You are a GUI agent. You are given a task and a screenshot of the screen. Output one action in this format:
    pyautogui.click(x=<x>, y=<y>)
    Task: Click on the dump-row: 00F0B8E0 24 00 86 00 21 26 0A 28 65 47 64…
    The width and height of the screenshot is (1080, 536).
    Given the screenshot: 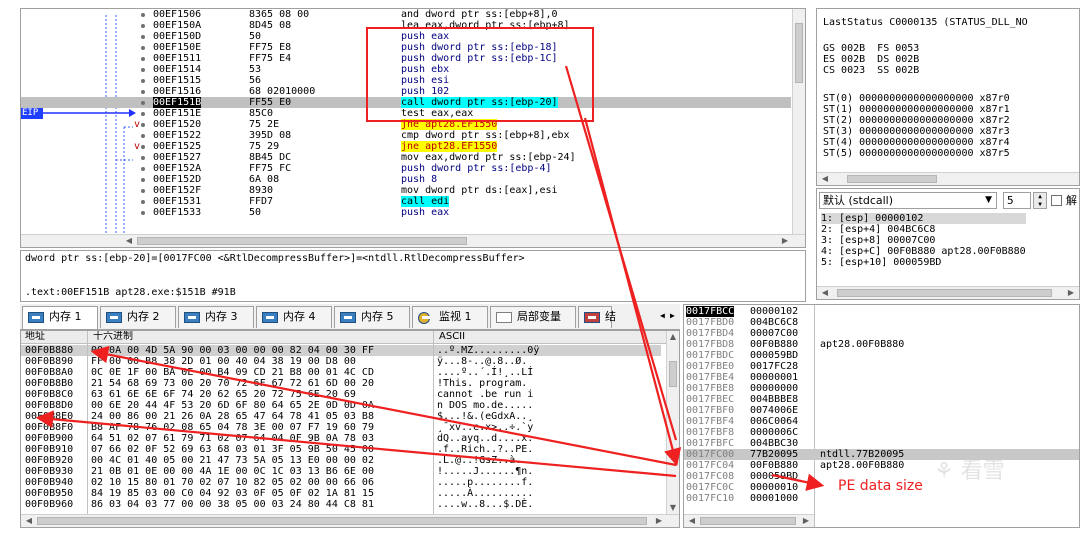 What is the action you would take?
    pyautogui.click(x=341, y=416)
    